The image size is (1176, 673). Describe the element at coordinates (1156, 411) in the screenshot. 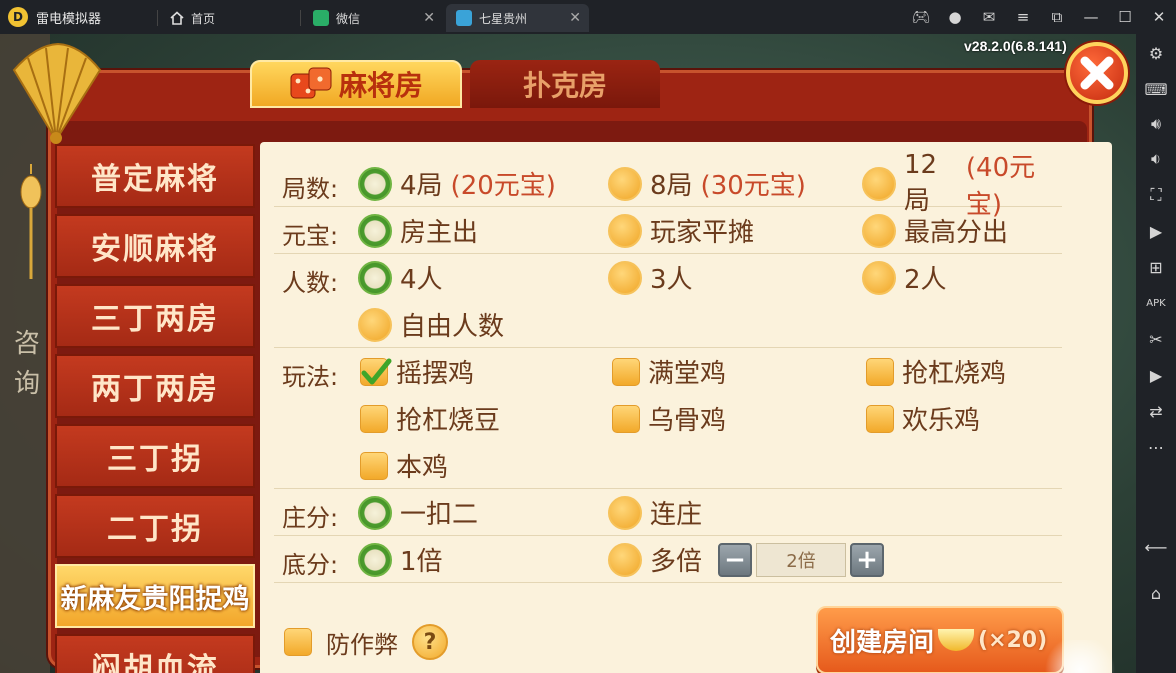

I see `sync-icon: ⇄` at that location.